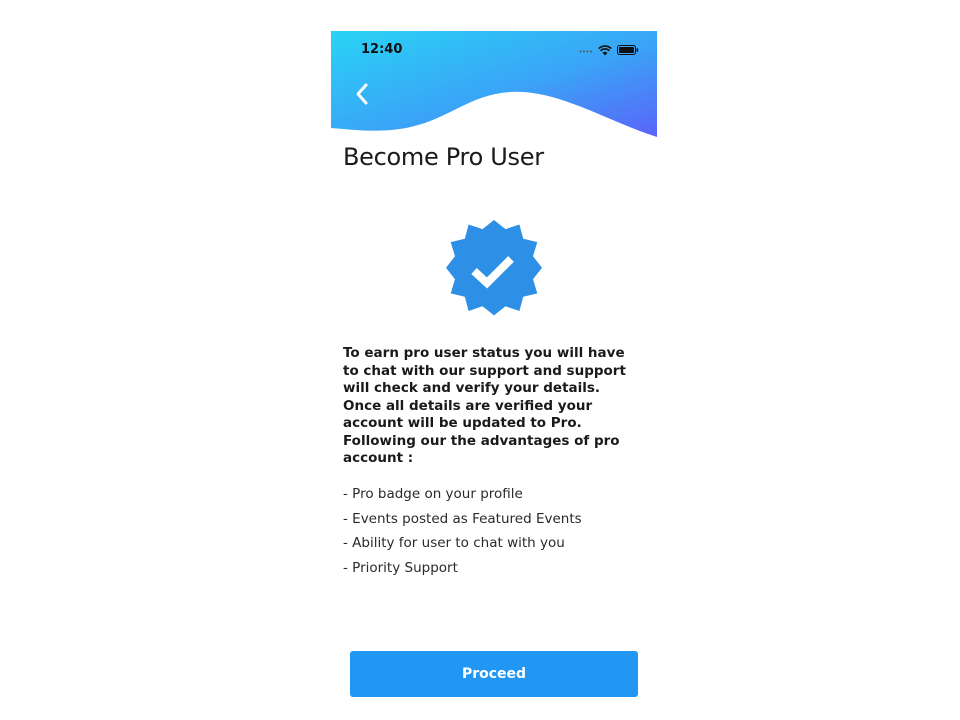 The height and width of the screenshot is (720, 960). What do you see at coordinates (494, 268) in the screenshot?
I see `verified-badge-icon` at bounding box center [494, 268].